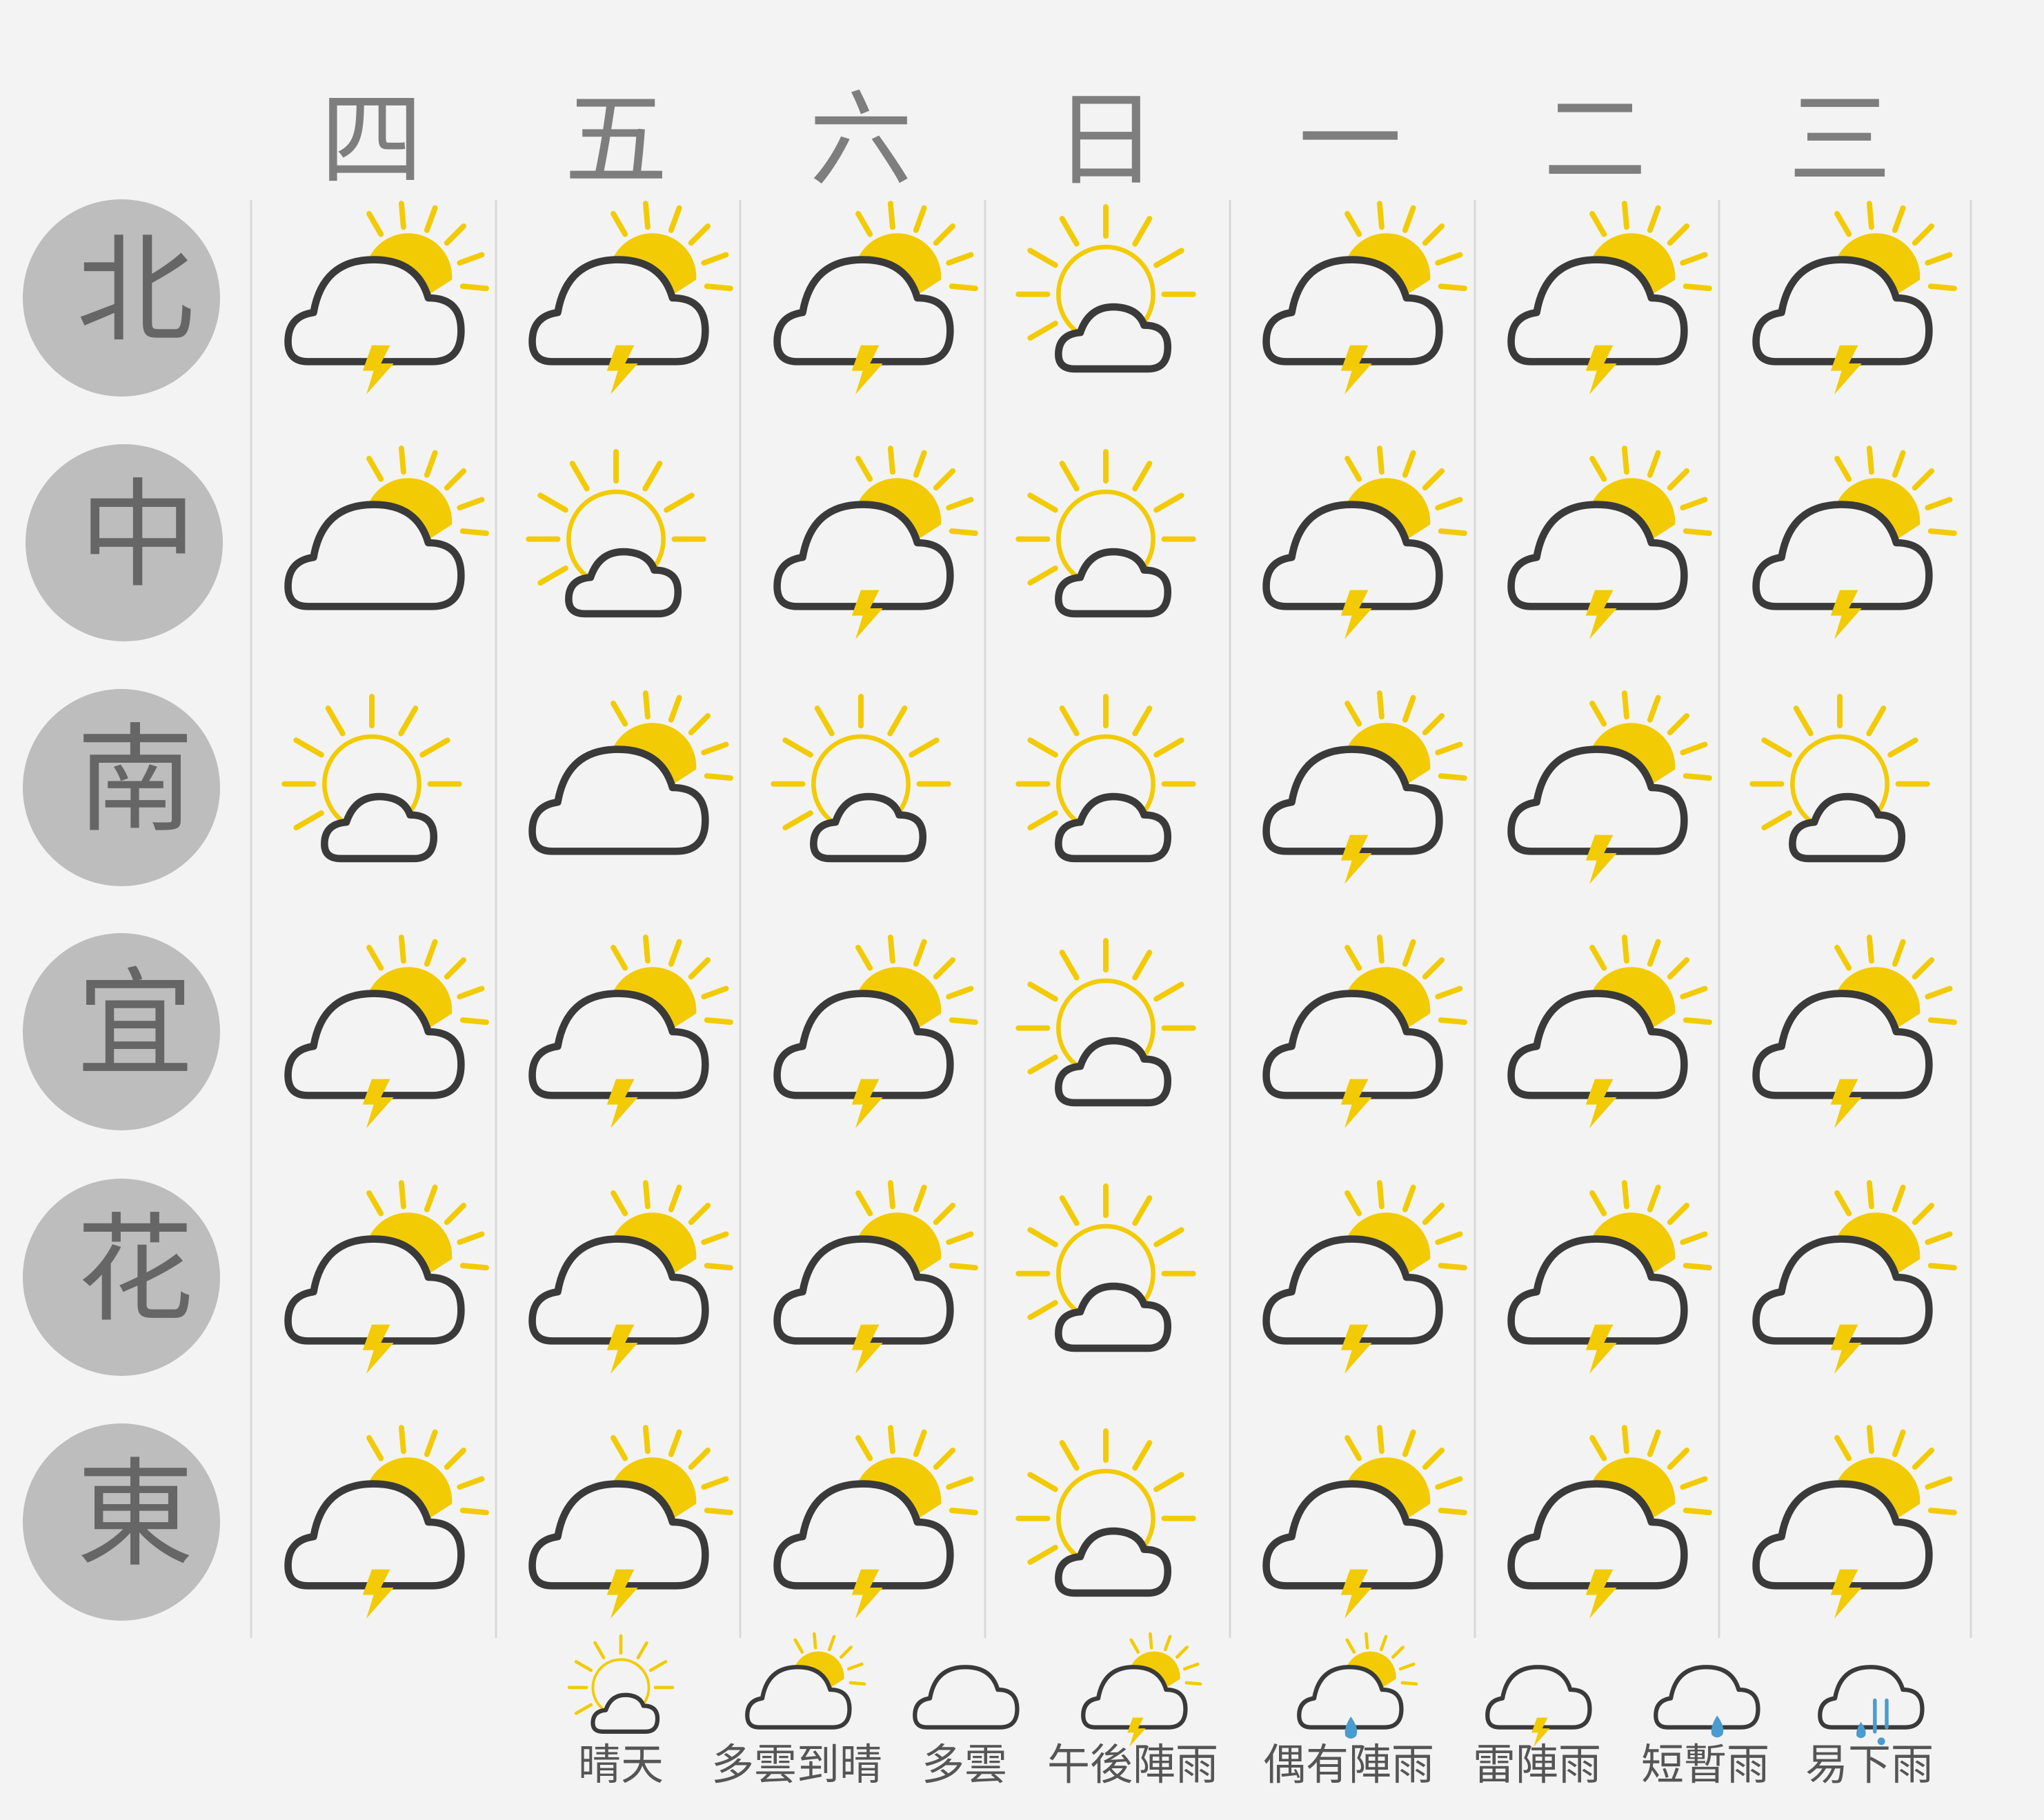  What do you see at coordinates (372, 141) in the screenshot?
I see `day-header: 四` at bounding box center [372, 141].